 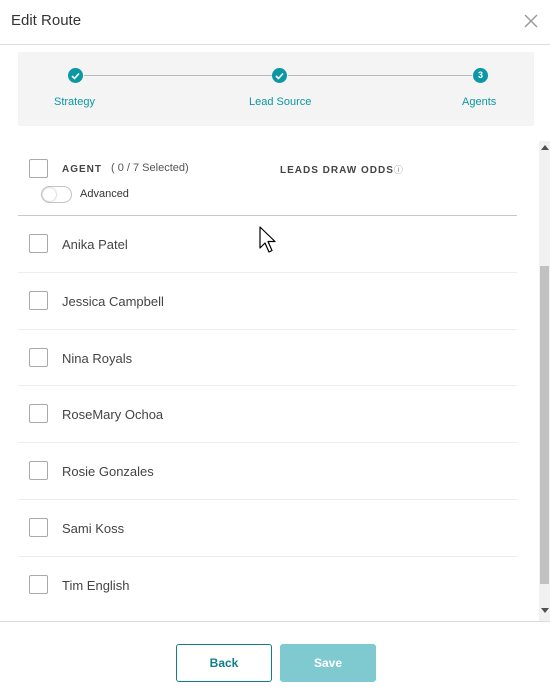 I want to click on stepper: Strategy Lead Source 3 Agents, so click(x=276, y=89).